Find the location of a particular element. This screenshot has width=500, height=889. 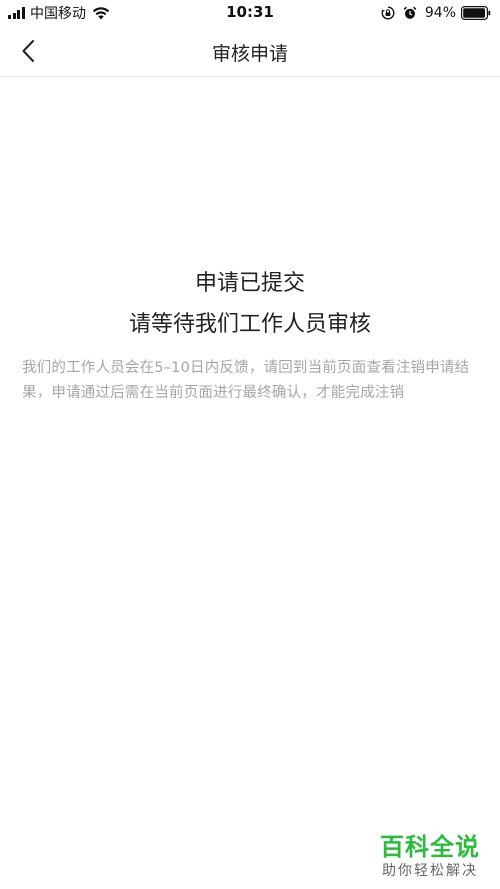

watermark-logo: 百科全说 助你轻松解决 is located at coordinates (430, 857).